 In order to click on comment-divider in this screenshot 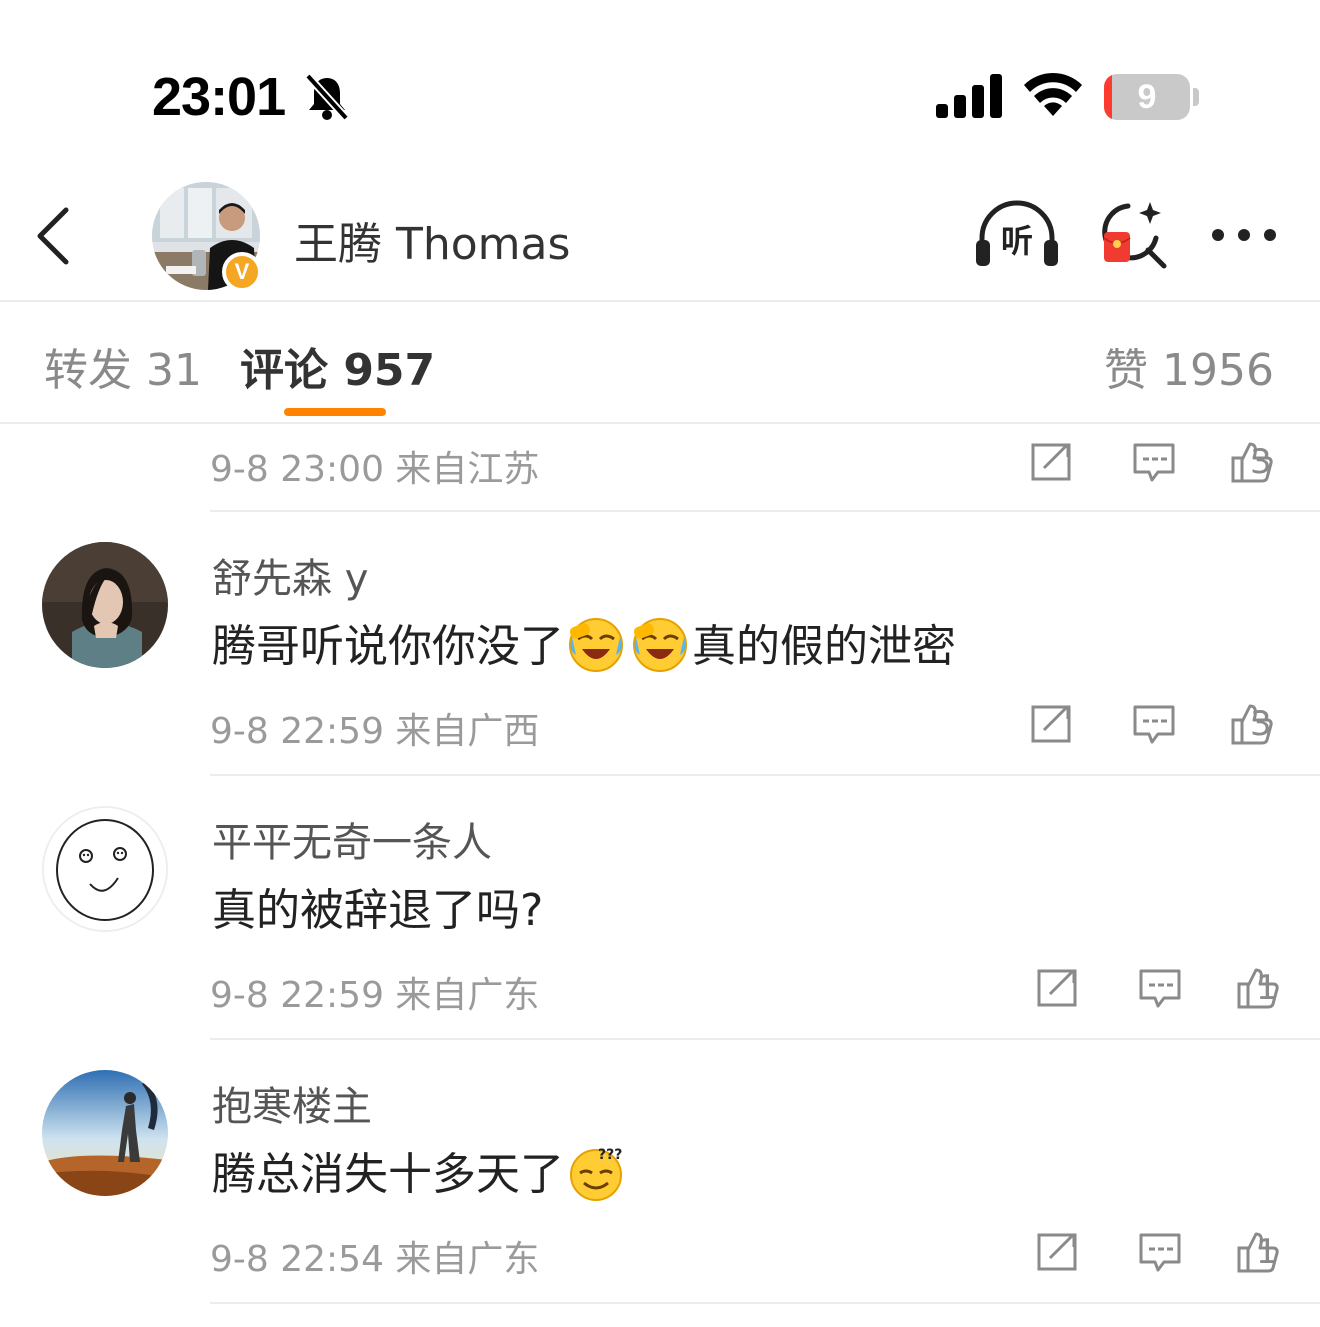, I will do `click(765, 1303)`.